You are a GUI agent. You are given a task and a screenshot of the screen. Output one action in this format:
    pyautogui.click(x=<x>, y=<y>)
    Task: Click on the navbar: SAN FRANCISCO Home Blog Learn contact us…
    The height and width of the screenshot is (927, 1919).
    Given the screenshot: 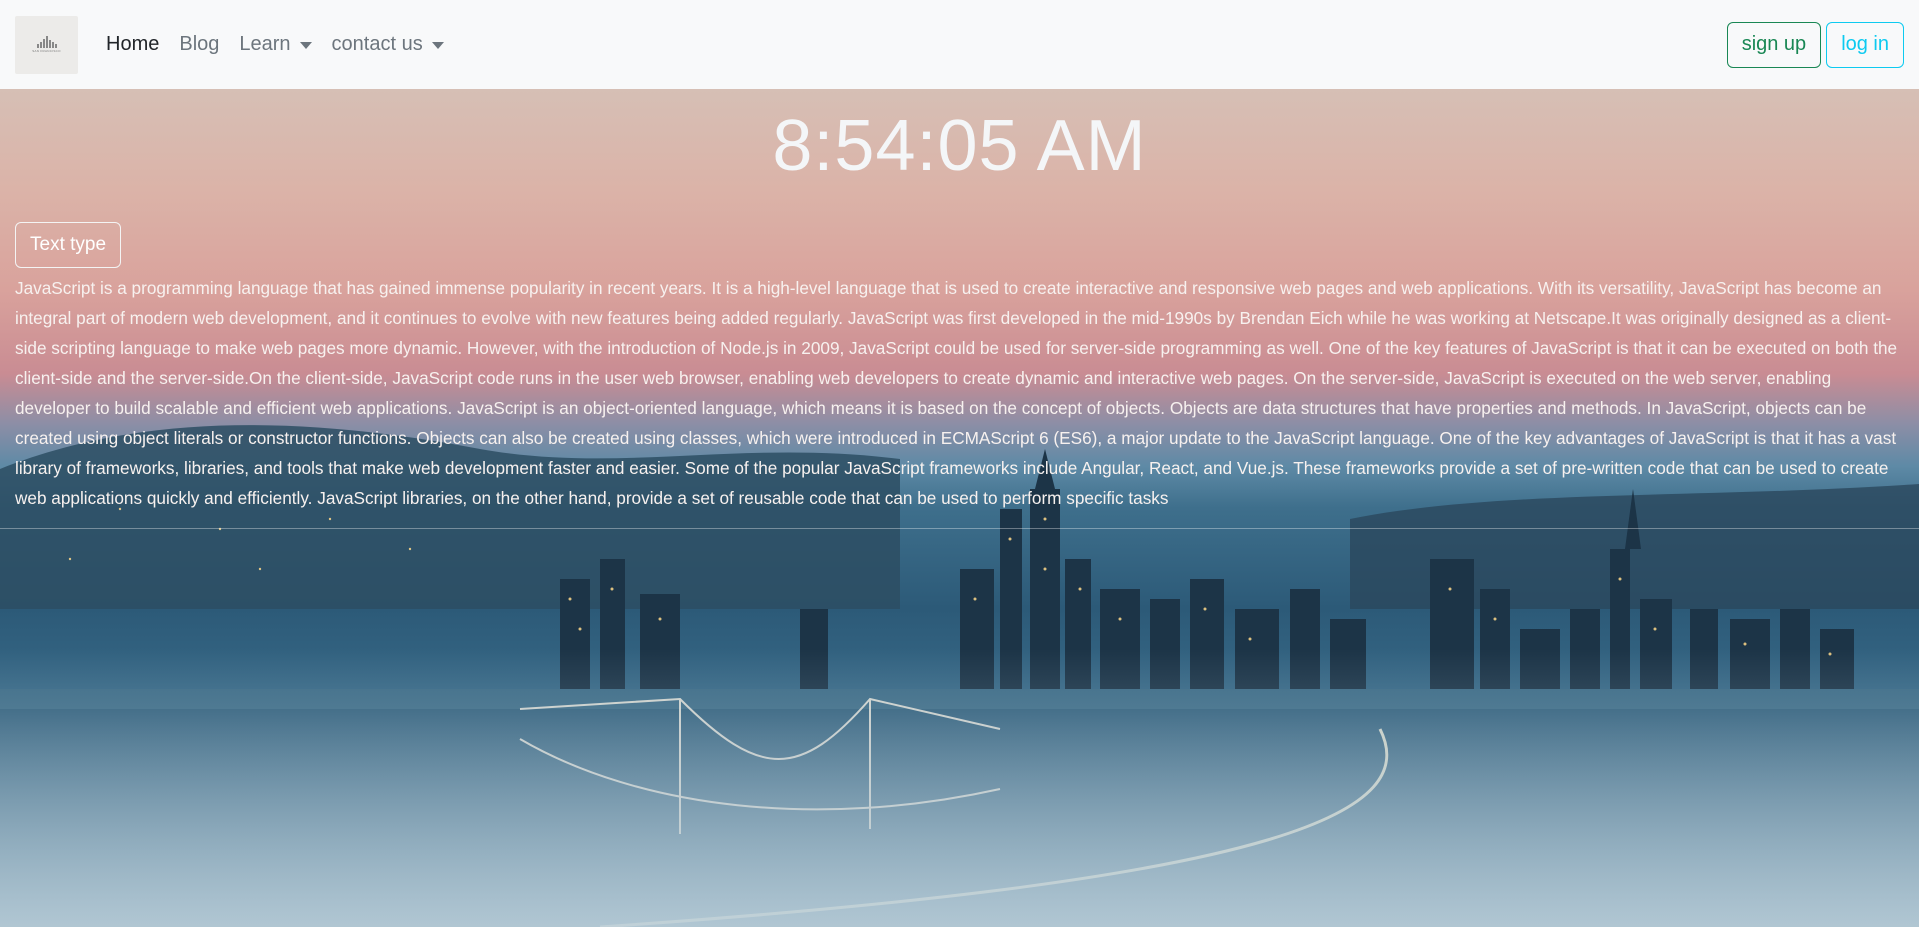 What is the action you would take?
    pyautogui.click(x=959, y=44)
    